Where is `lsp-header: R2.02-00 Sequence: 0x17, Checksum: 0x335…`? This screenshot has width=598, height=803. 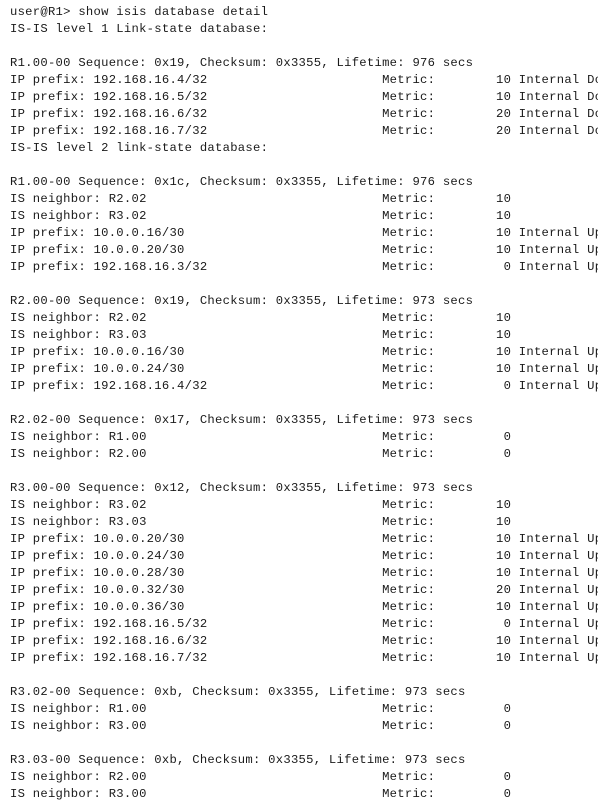
lsp-header: R2.02-00 Sequence: 0x17, Checksum: 0x335… is located at coordinates (242, 420).